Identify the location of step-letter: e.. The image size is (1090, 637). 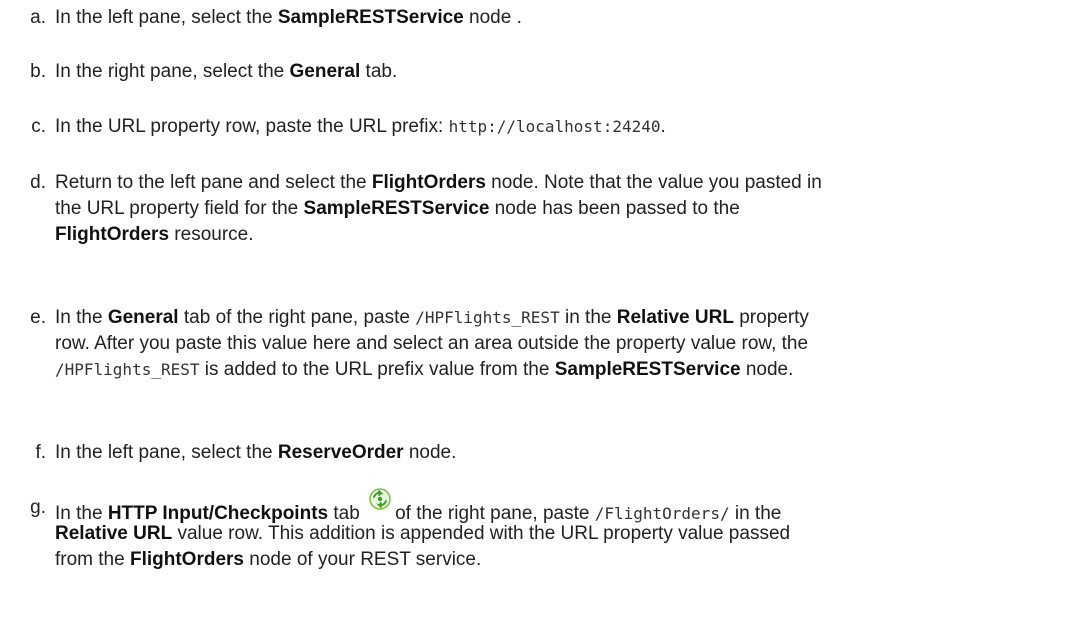
(38, 317).